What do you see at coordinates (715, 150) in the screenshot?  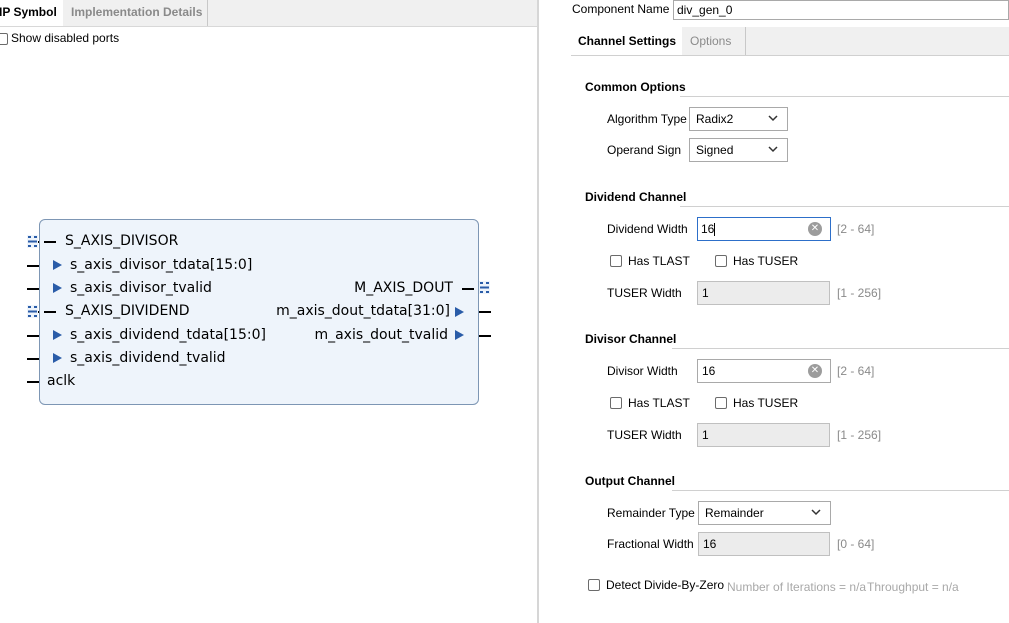 I see `operand-sign-value: Signed` at bounding box center [715, 150].